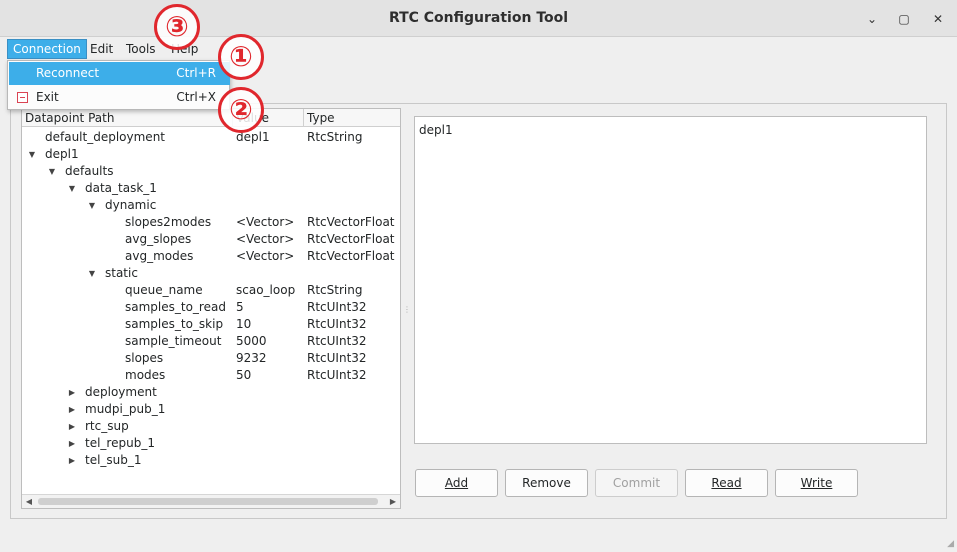 Image resolution: width=957 pixels, height=552 pixels. I want to click on read-button: Read, so click(726, 483).